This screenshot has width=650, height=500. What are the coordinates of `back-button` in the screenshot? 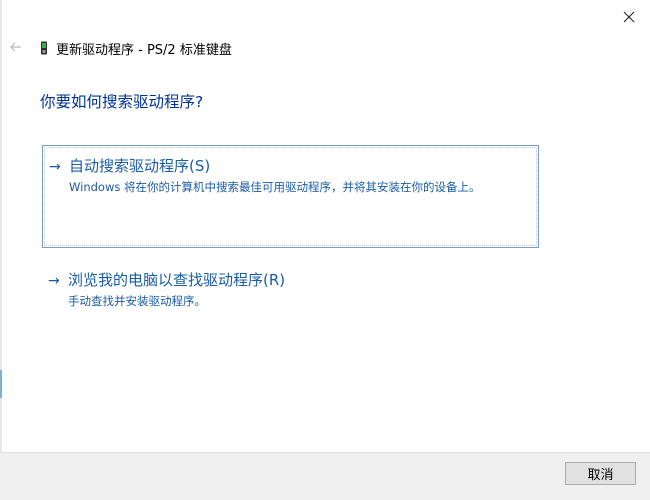 It's located at (16, 47).